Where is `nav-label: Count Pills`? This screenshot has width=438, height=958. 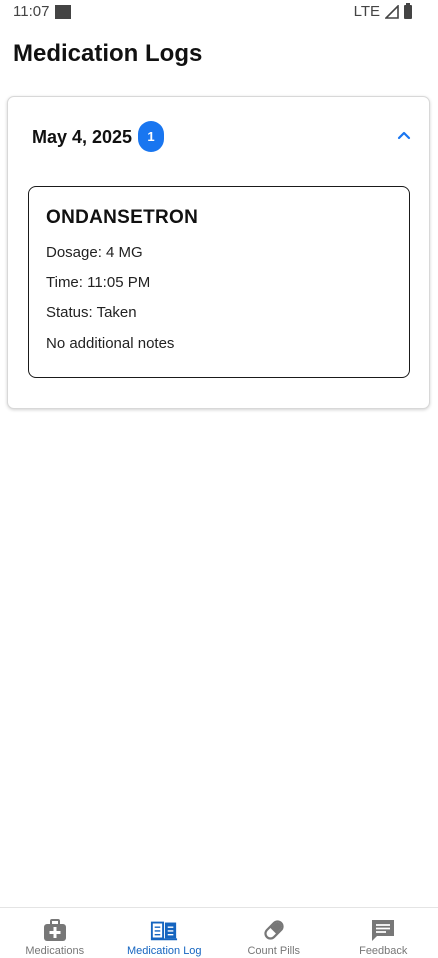 nav-label: Count Pills is located at coordinates (274, 951).